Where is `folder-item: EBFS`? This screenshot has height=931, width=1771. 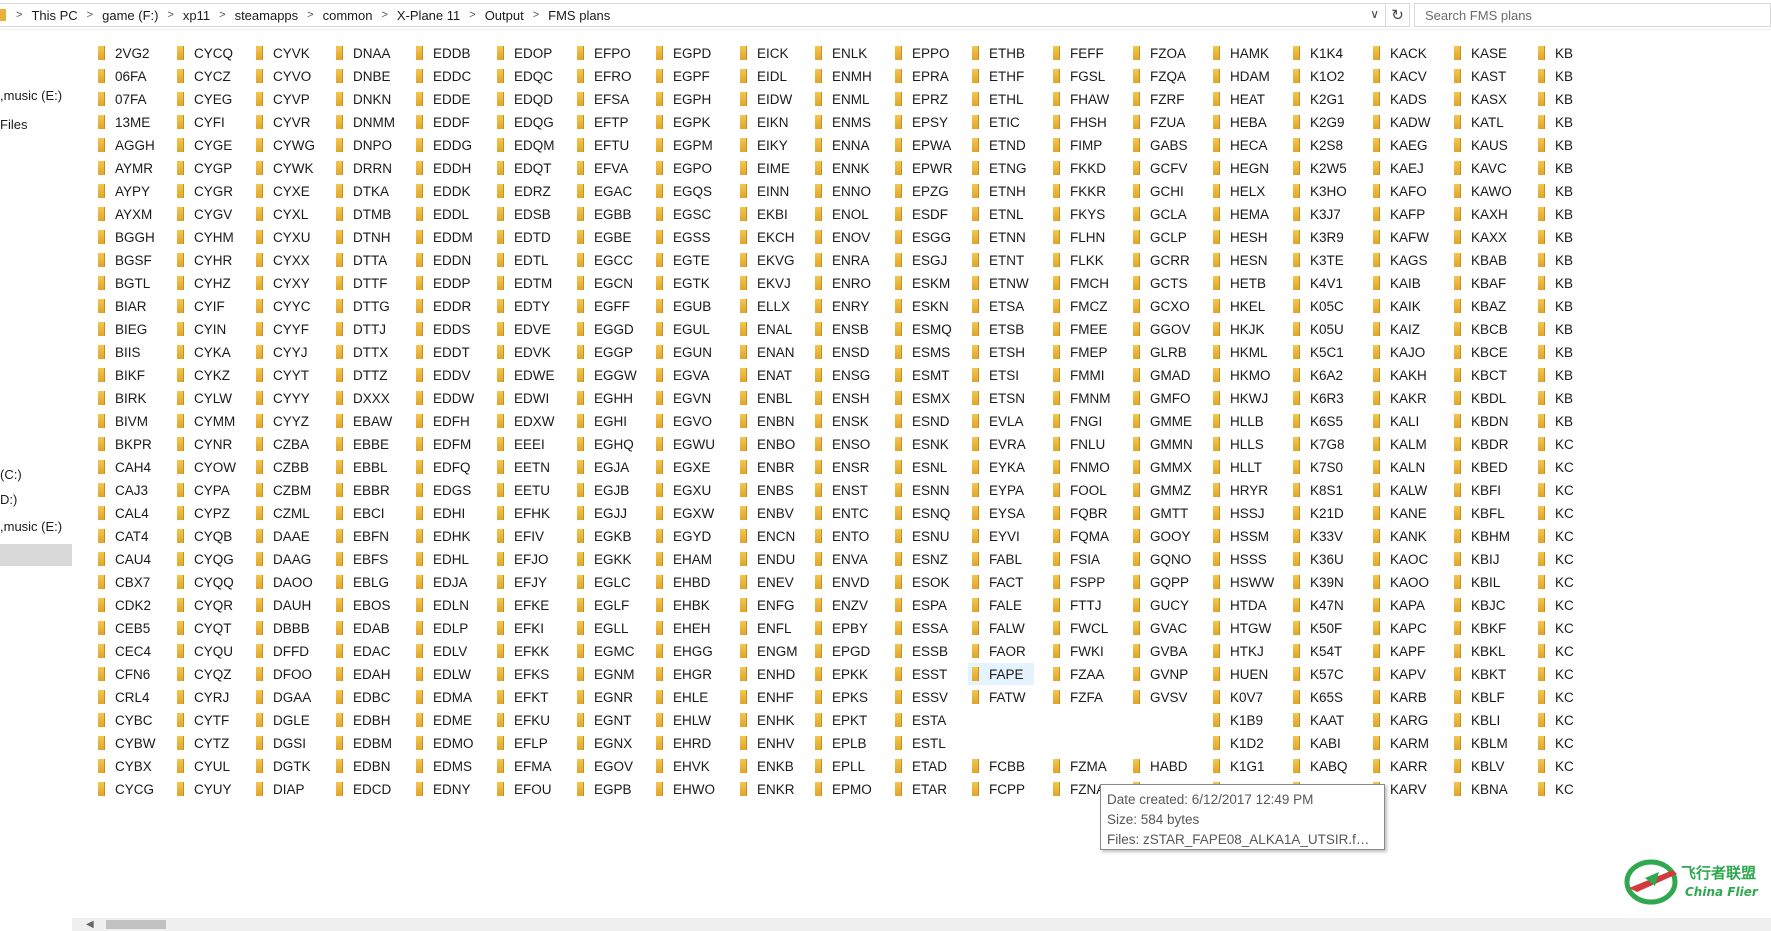
folder-item: EBFS is located at coordinates (362, 559).